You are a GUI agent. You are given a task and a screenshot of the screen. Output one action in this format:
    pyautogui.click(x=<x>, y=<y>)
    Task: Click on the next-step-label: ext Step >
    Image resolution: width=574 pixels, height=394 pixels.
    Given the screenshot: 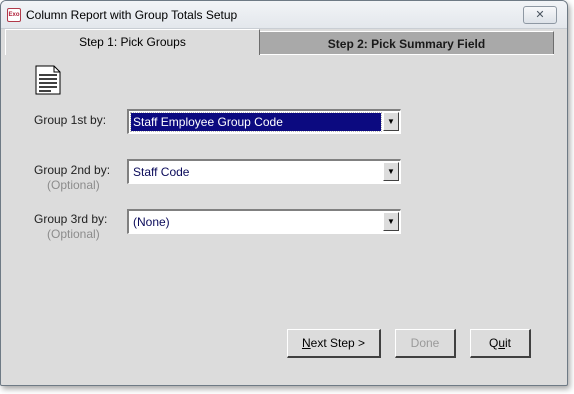 What is the action you would take?
    pyautogui.click(x=338, y=343)
    